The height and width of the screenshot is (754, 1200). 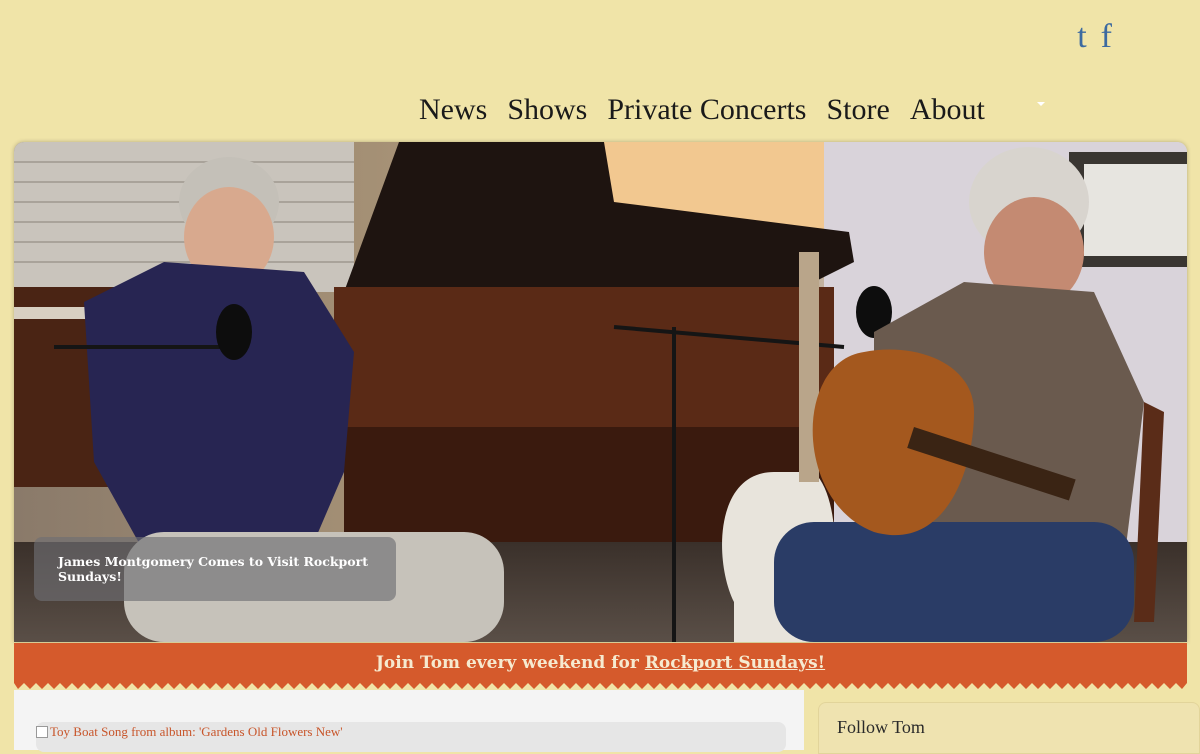 What do you see at coordinates (453, 110) in the screenshot?
I see `nav-item-news: News` at bounding box center [453, 110].